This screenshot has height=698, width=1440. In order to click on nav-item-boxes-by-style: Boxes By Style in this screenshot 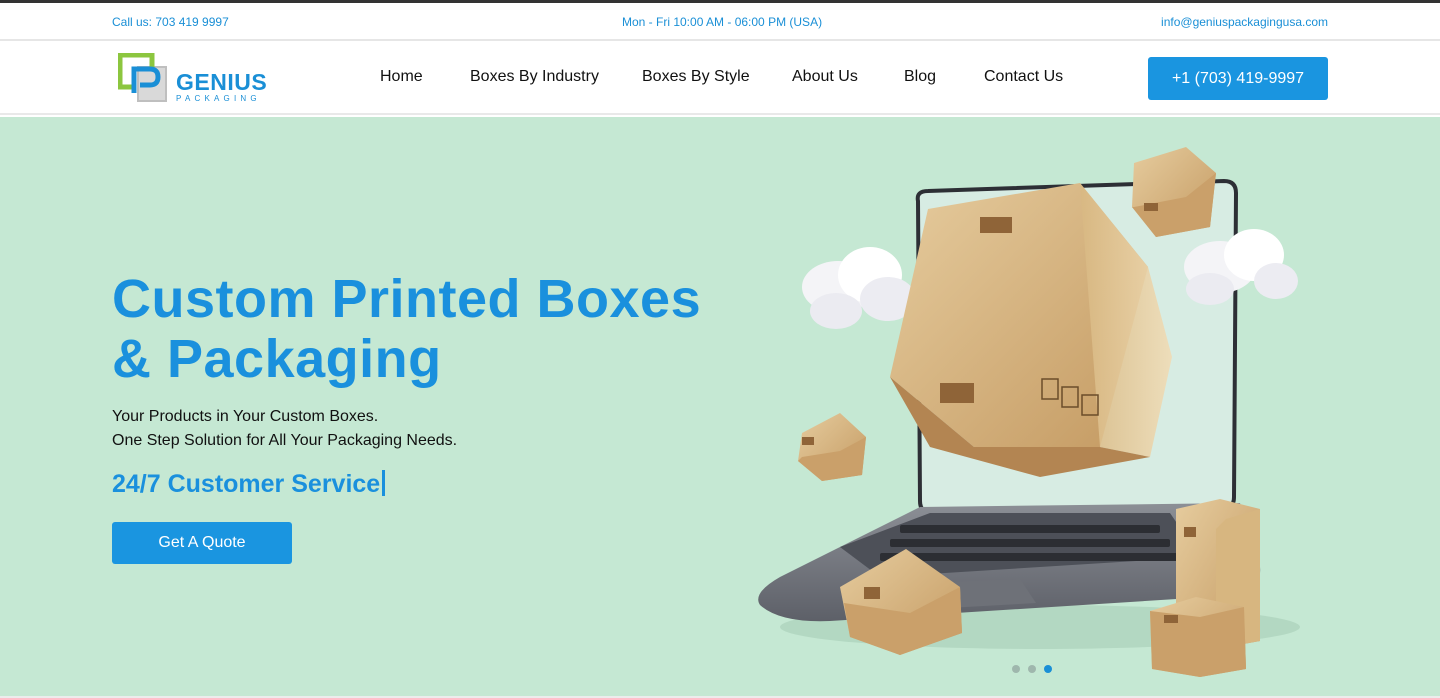, I will do `click(696, 77)`.